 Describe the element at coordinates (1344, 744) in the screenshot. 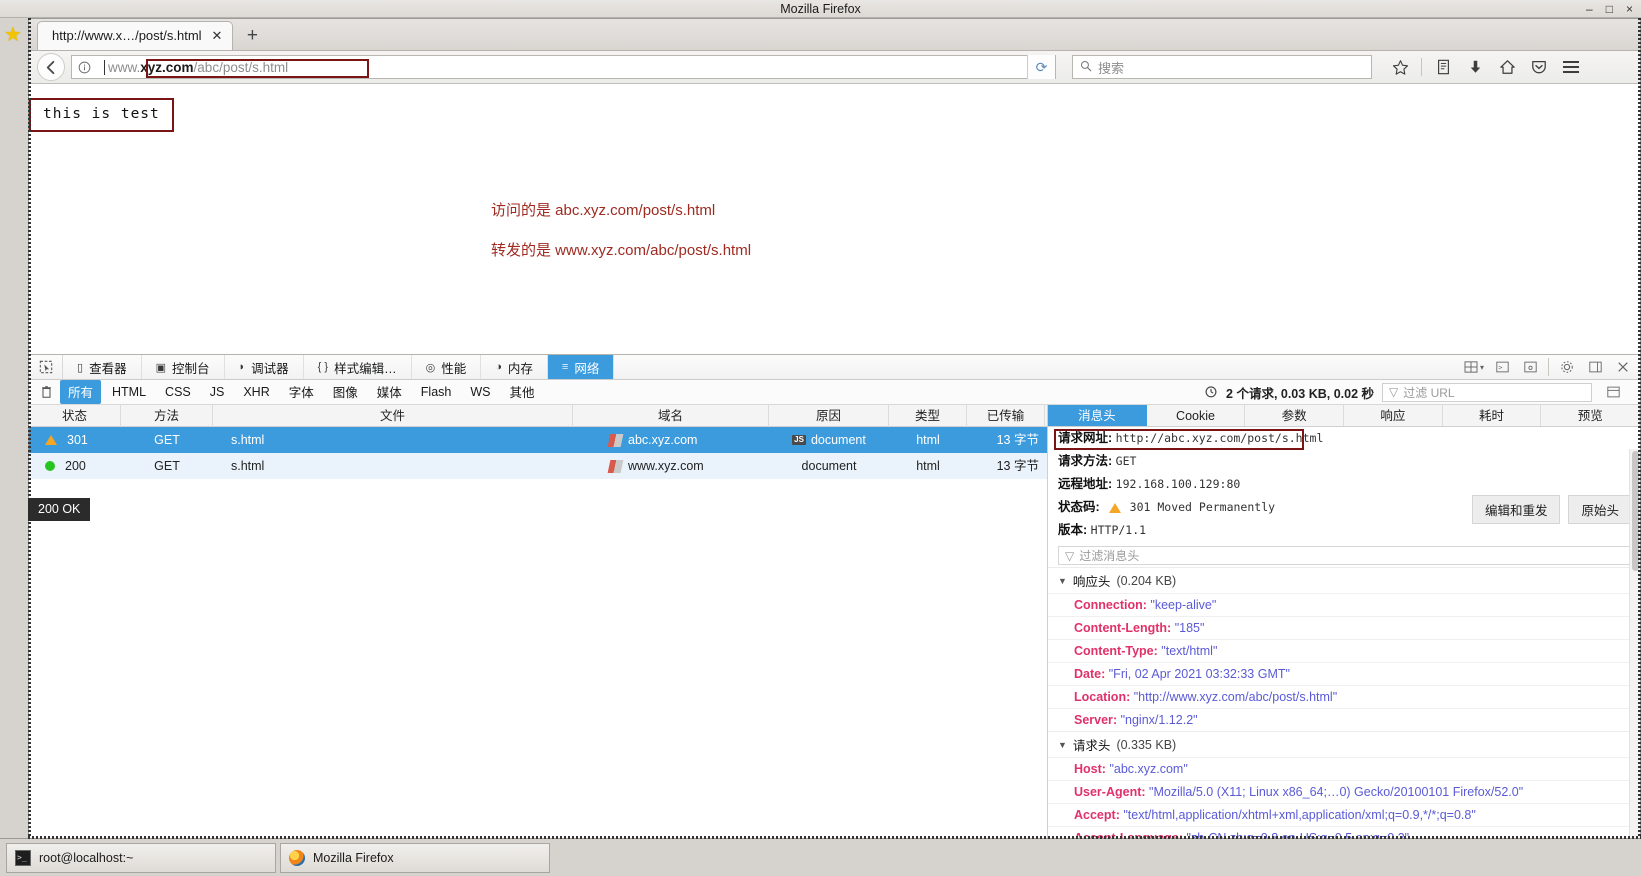

I see `request-headers-group: ▼ 请求头 (0.335 KB)` at that location.